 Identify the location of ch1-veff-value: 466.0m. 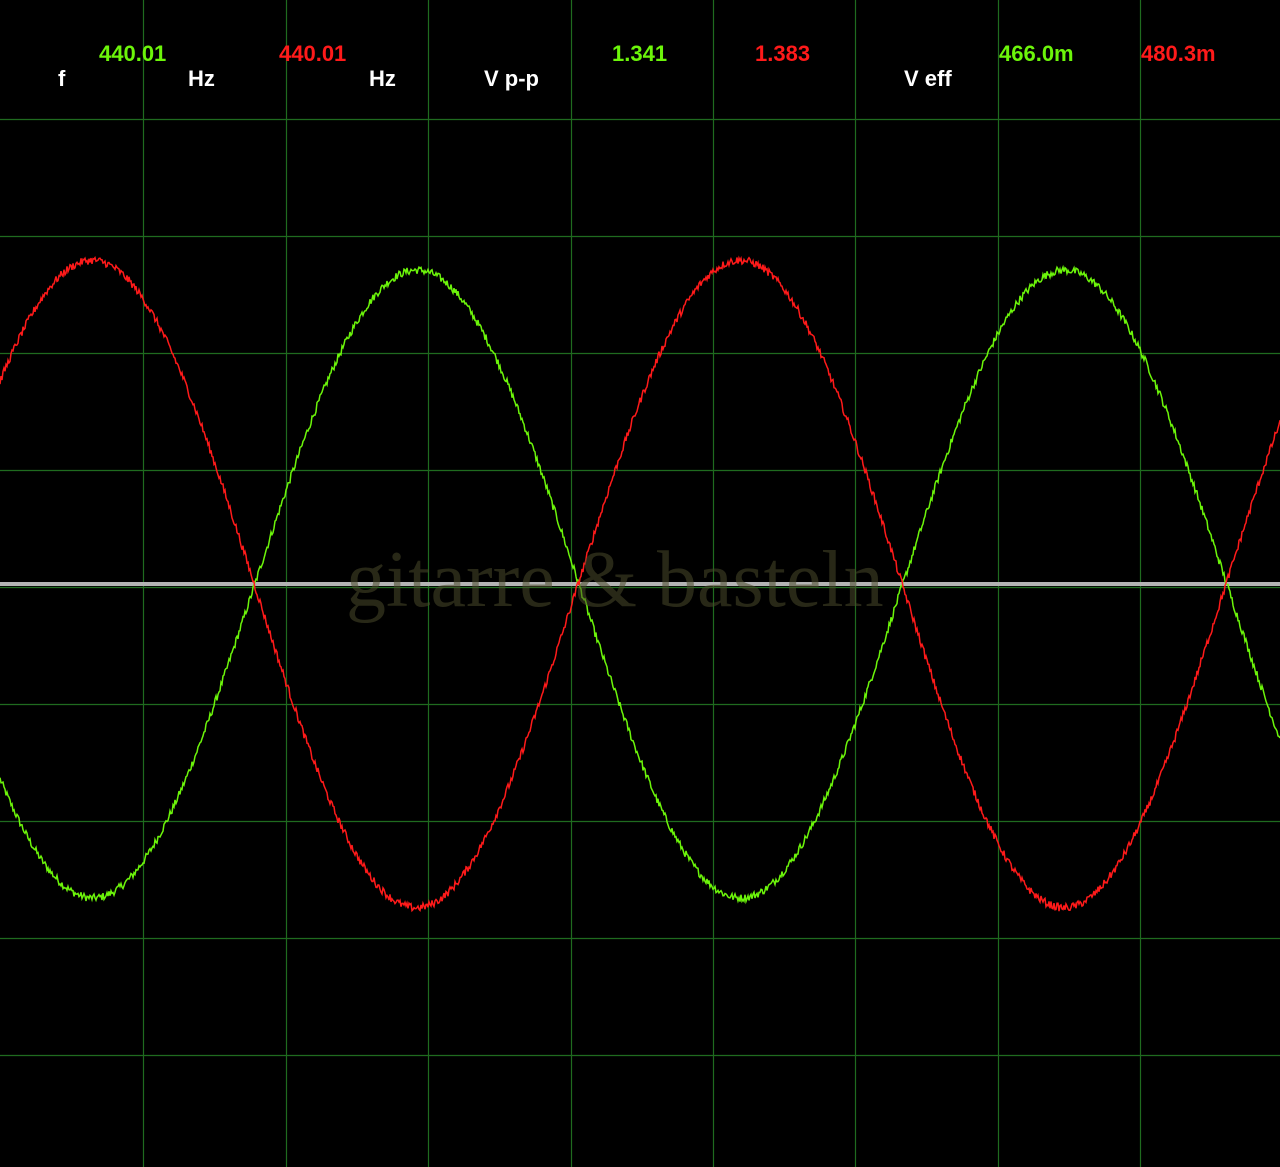
(1036, 53).